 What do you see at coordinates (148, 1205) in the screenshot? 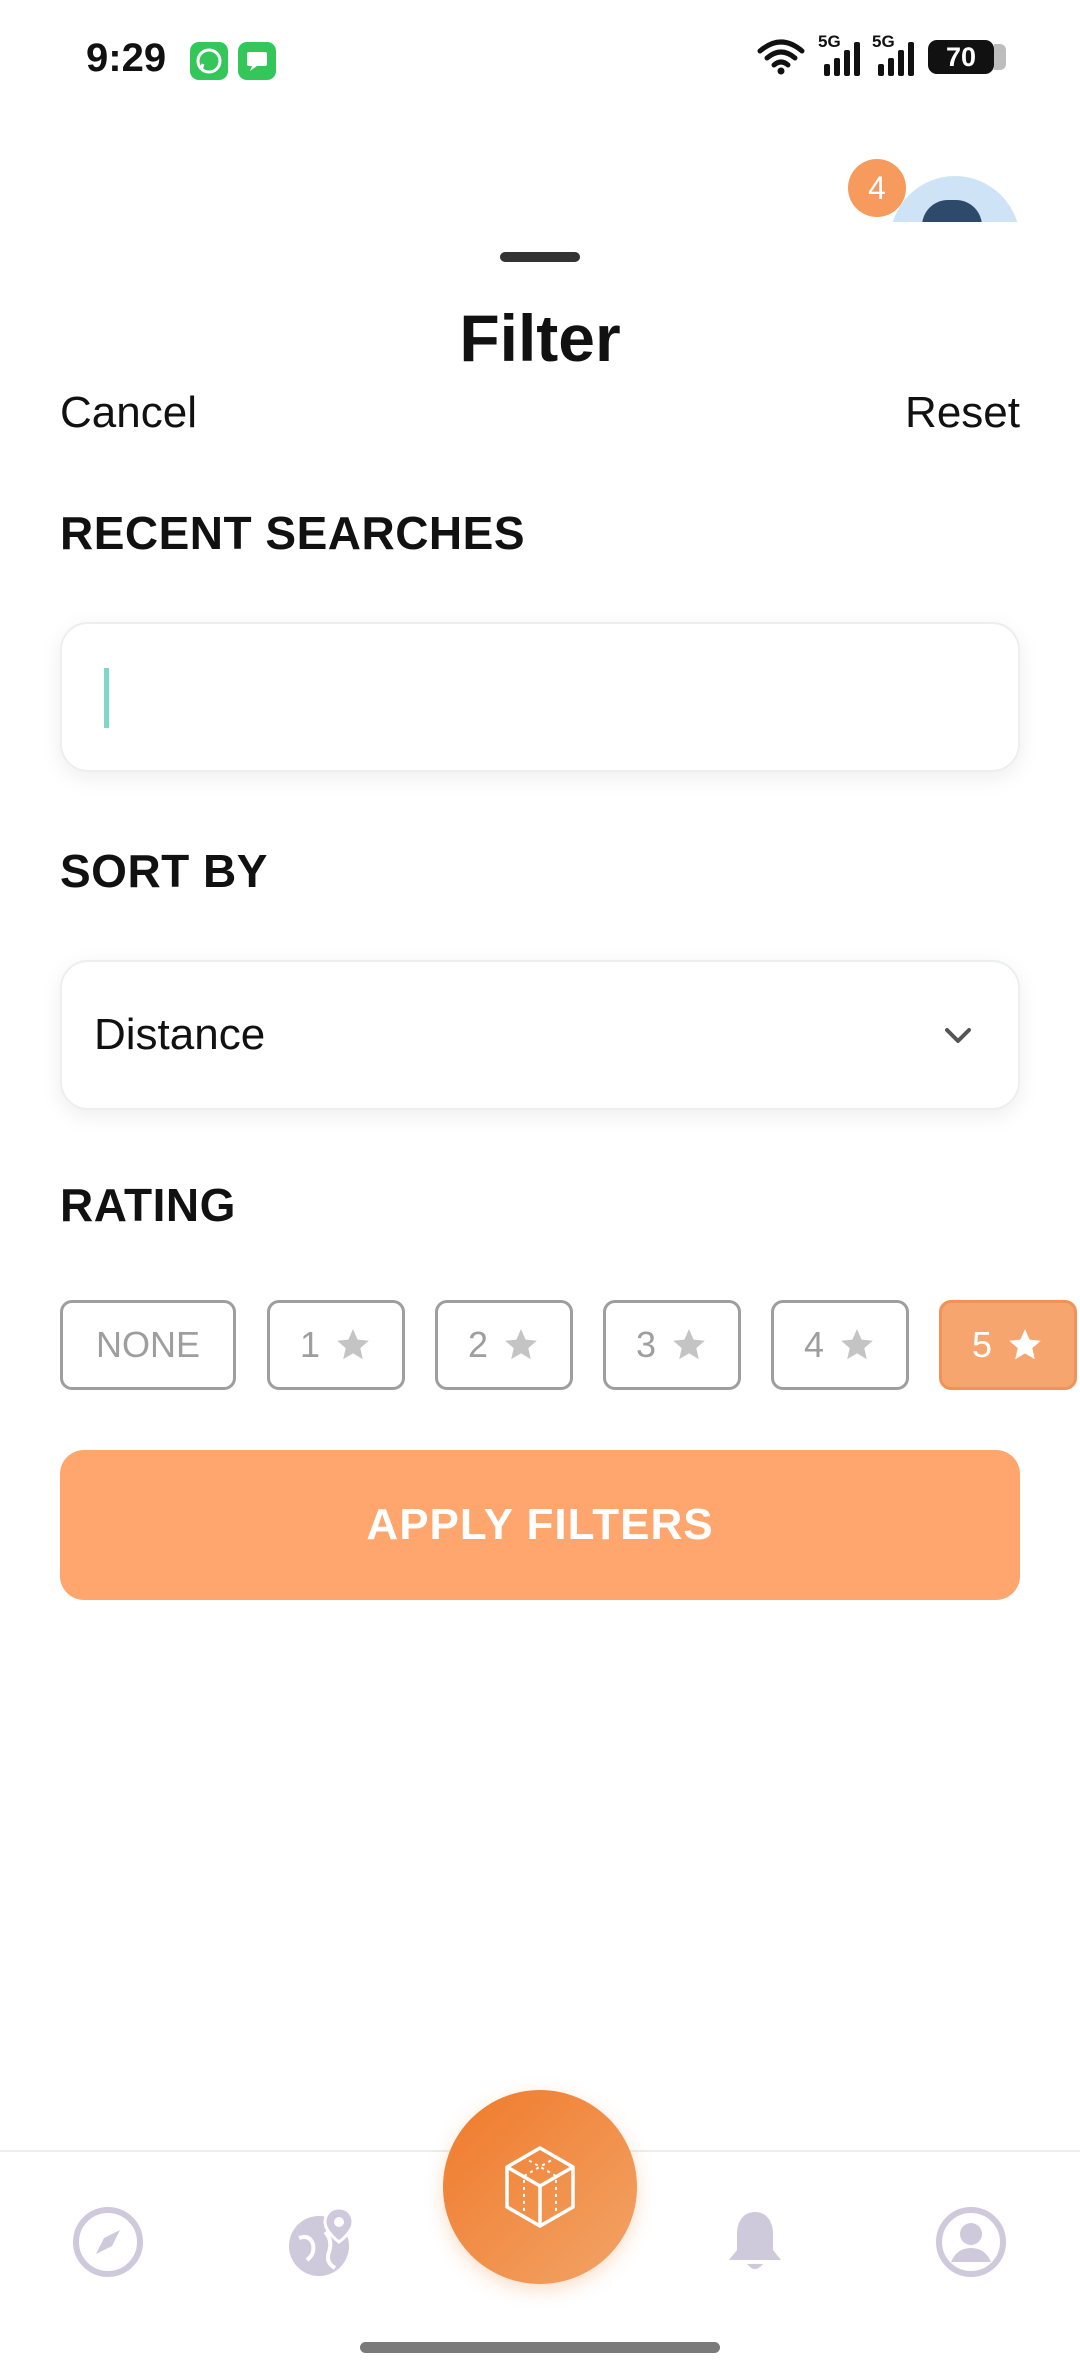
I see `rating-label: RATING` at bounding box center [148, 1205].